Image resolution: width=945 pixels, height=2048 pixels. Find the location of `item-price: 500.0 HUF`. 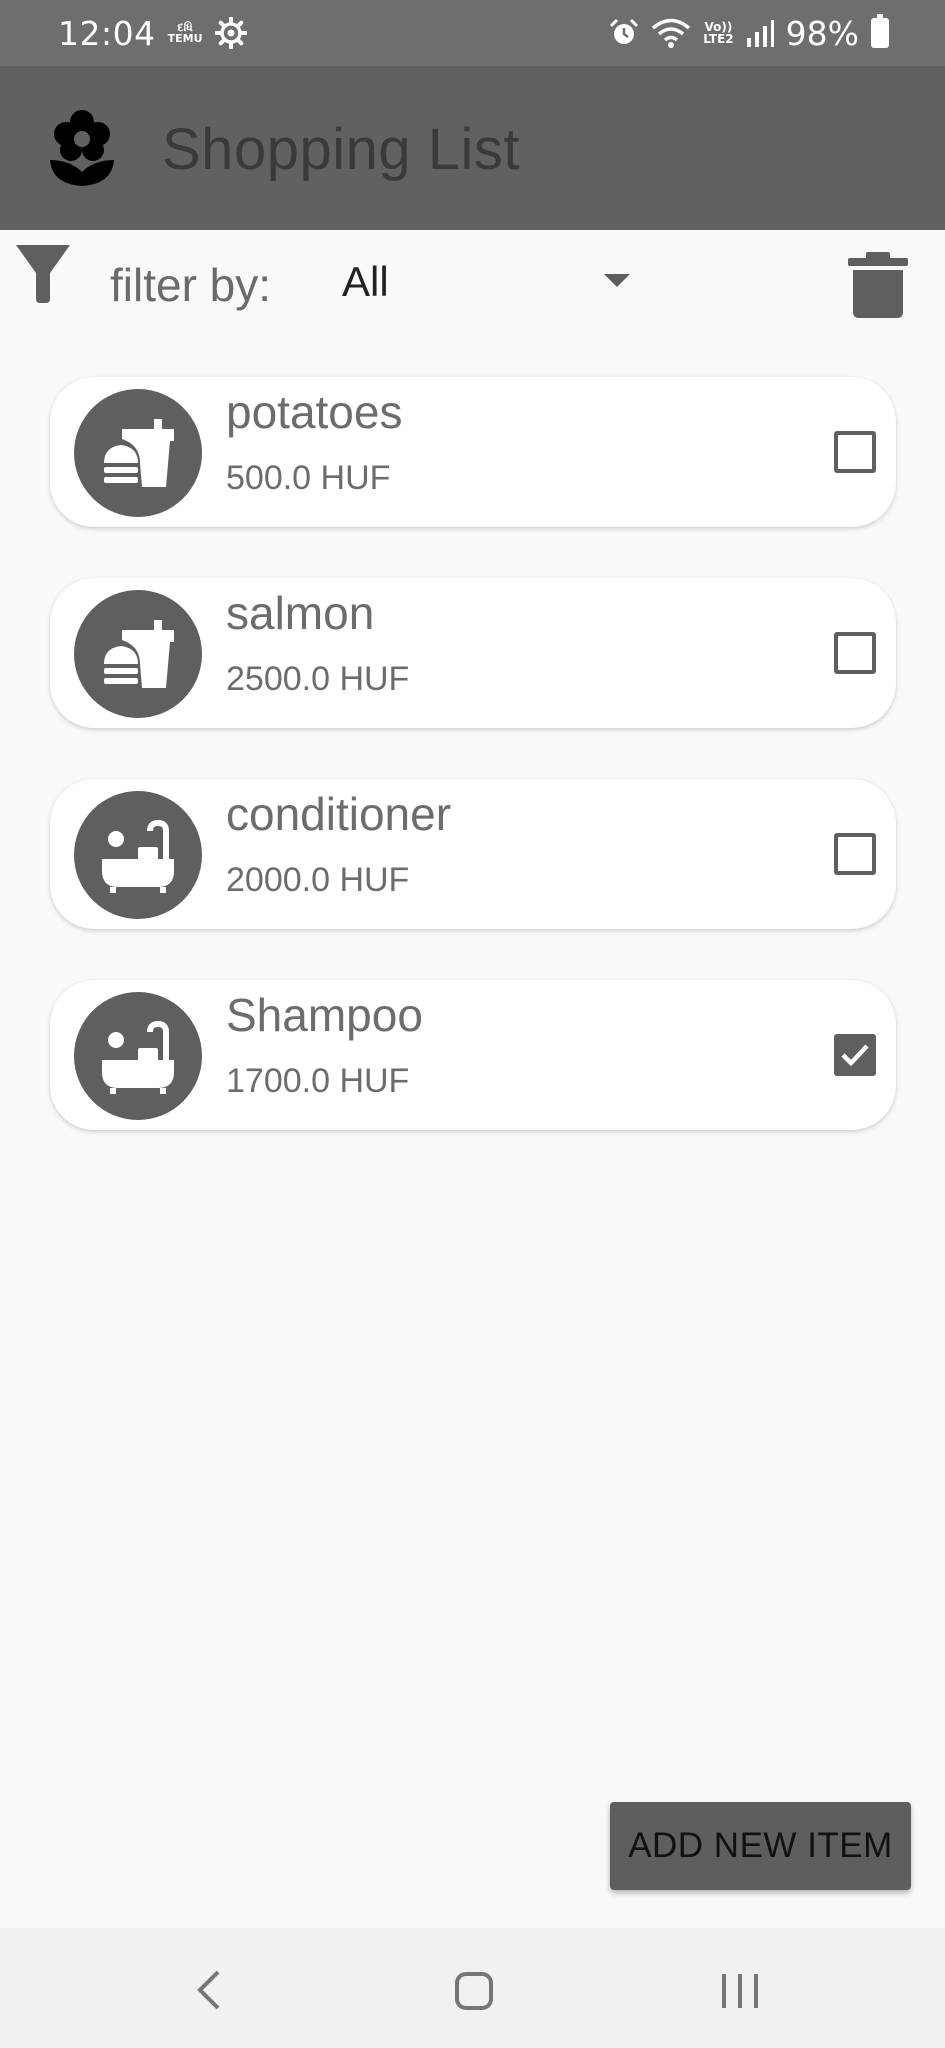

item-price: 500.0 HUF is located at coordinates (308, 478).